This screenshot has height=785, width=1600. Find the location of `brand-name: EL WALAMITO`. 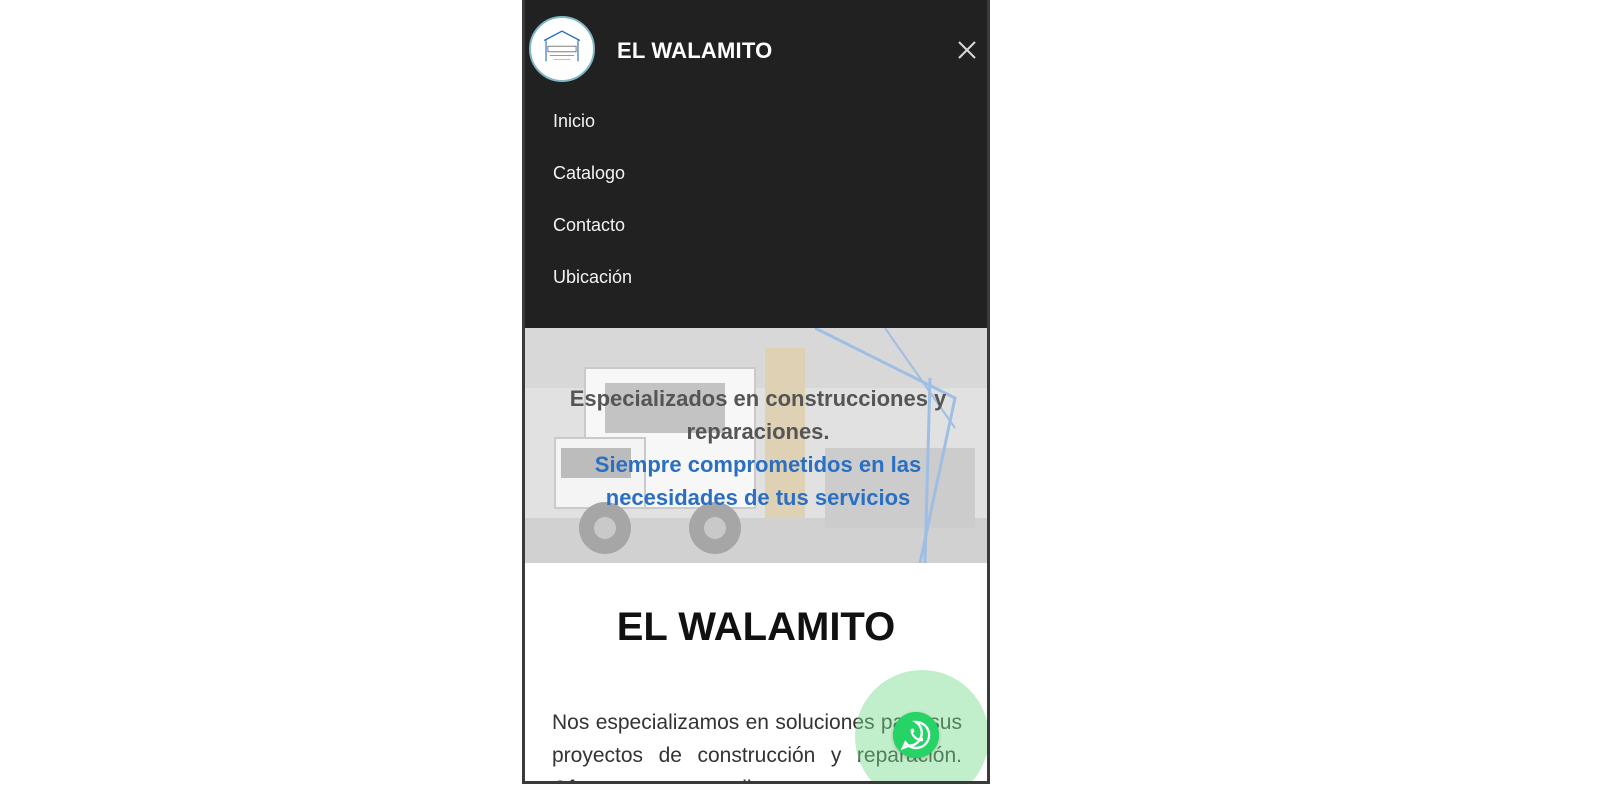

brand-name: EL WALAMITO is located at coordinates (694, 51).